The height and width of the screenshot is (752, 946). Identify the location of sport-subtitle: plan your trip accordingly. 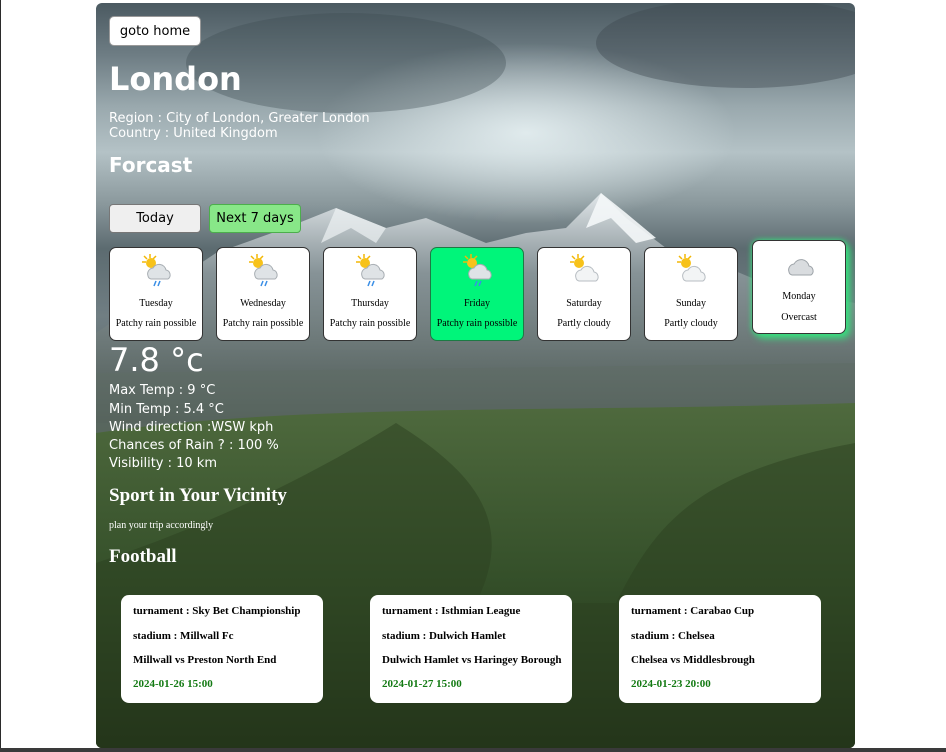
(161, 525).